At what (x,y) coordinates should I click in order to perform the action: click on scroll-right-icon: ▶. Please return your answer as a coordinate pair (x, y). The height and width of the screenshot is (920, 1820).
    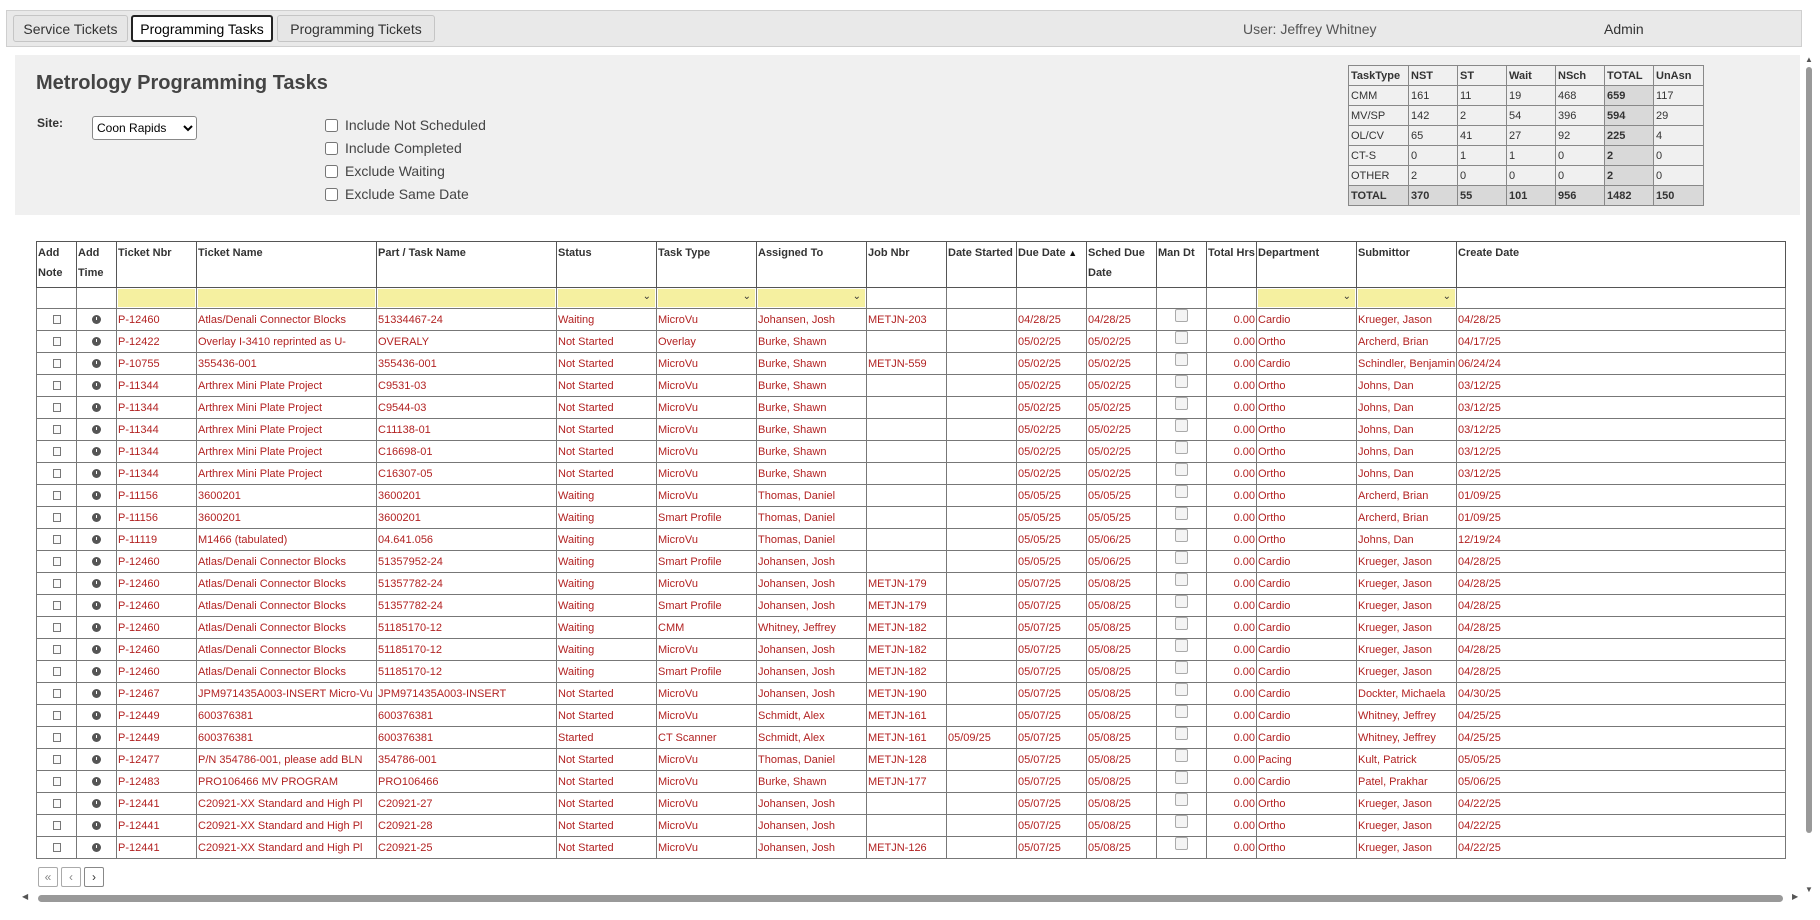
    Looking at the image, I should click on (1795, 896).